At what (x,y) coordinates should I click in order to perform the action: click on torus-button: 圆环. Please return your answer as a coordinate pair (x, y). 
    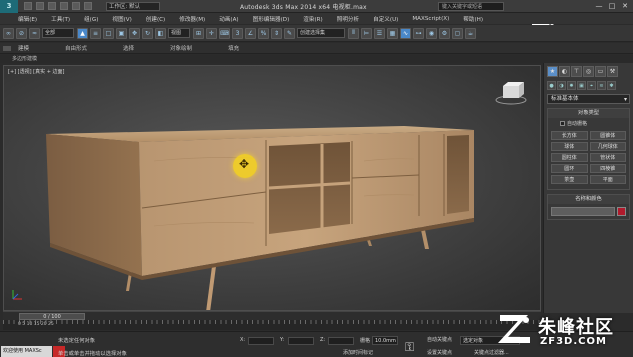
    Looking at the image, I should click on (569, 168).